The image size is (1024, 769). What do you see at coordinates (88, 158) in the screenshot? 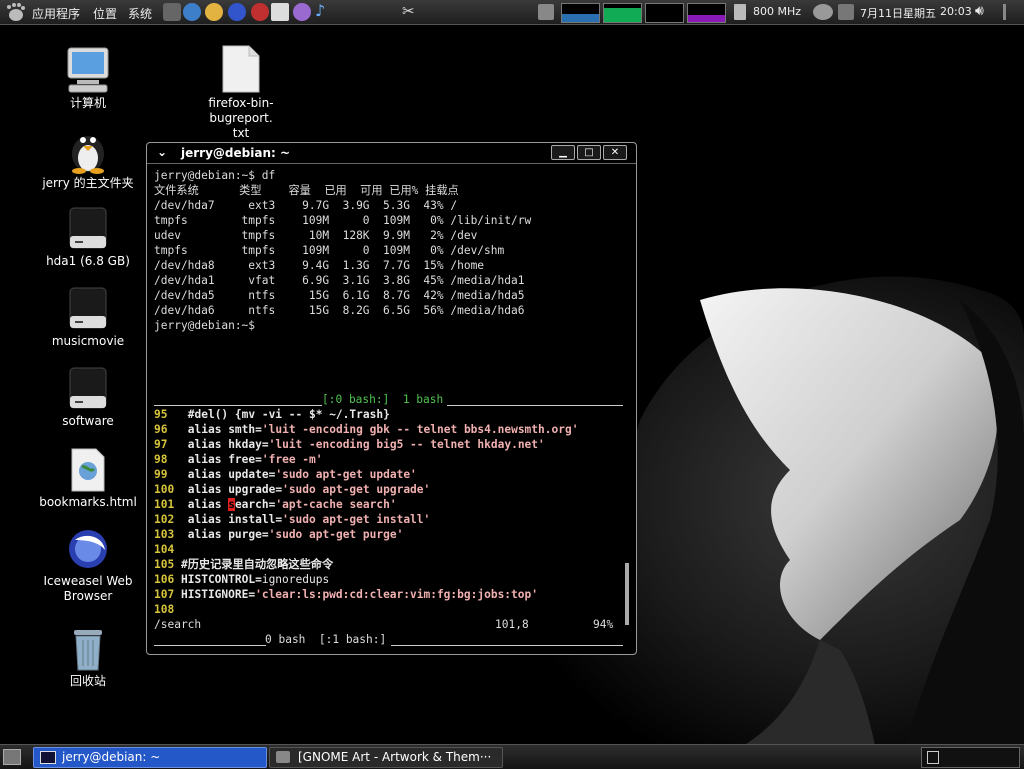
I see `desktop-icon-home: jerry 的主文件夹` at bounding box center [88, 158].